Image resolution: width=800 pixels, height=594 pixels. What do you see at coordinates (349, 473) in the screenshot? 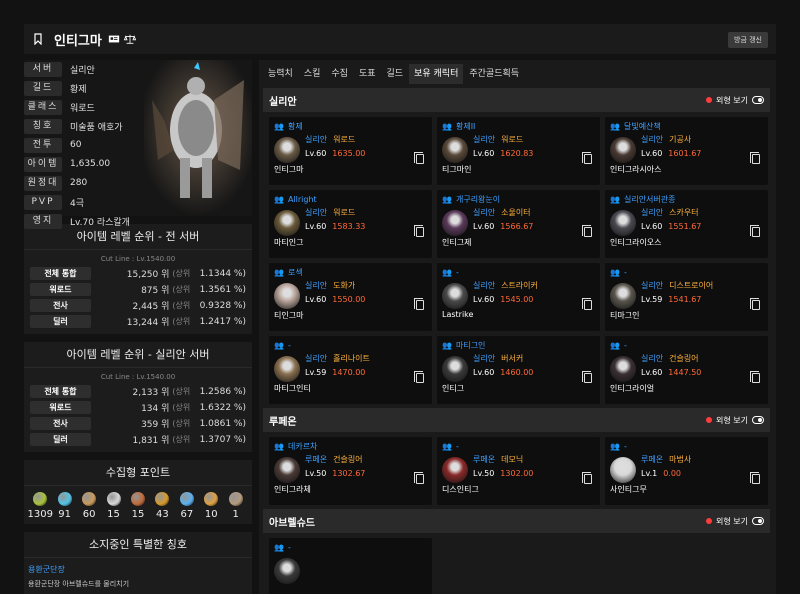
I see `character-item-level: 1302.67` at bounding box center [349, 473].